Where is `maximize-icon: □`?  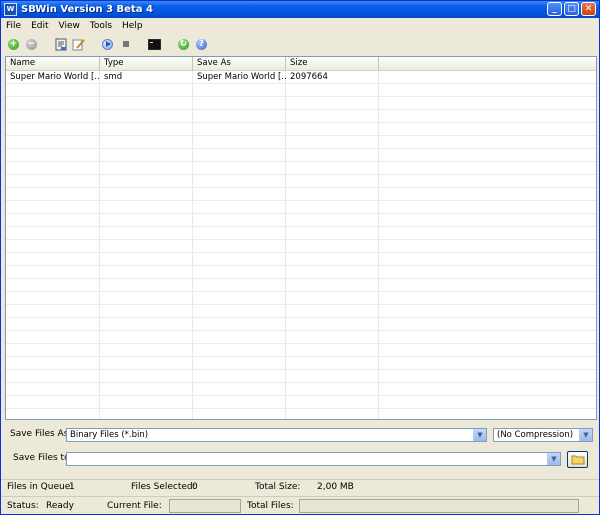 maximize-icon: □ is located at coordinates (571, 9).